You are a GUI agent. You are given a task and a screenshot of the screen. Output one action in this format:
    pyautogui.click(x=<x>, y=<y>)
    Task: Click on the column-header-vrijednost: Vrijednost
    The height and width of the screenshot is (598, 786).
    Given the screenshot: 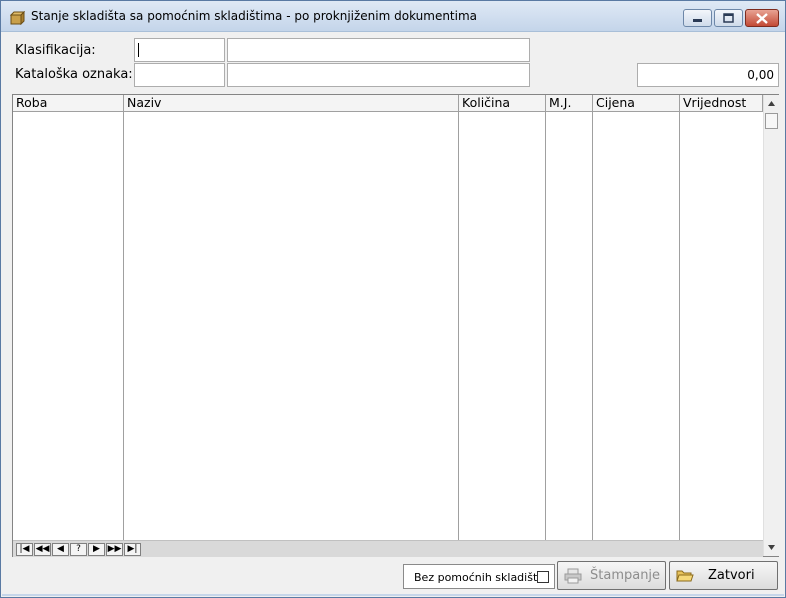 What is the action you would take?
    pyautogui.click(x=721, y=103)
    